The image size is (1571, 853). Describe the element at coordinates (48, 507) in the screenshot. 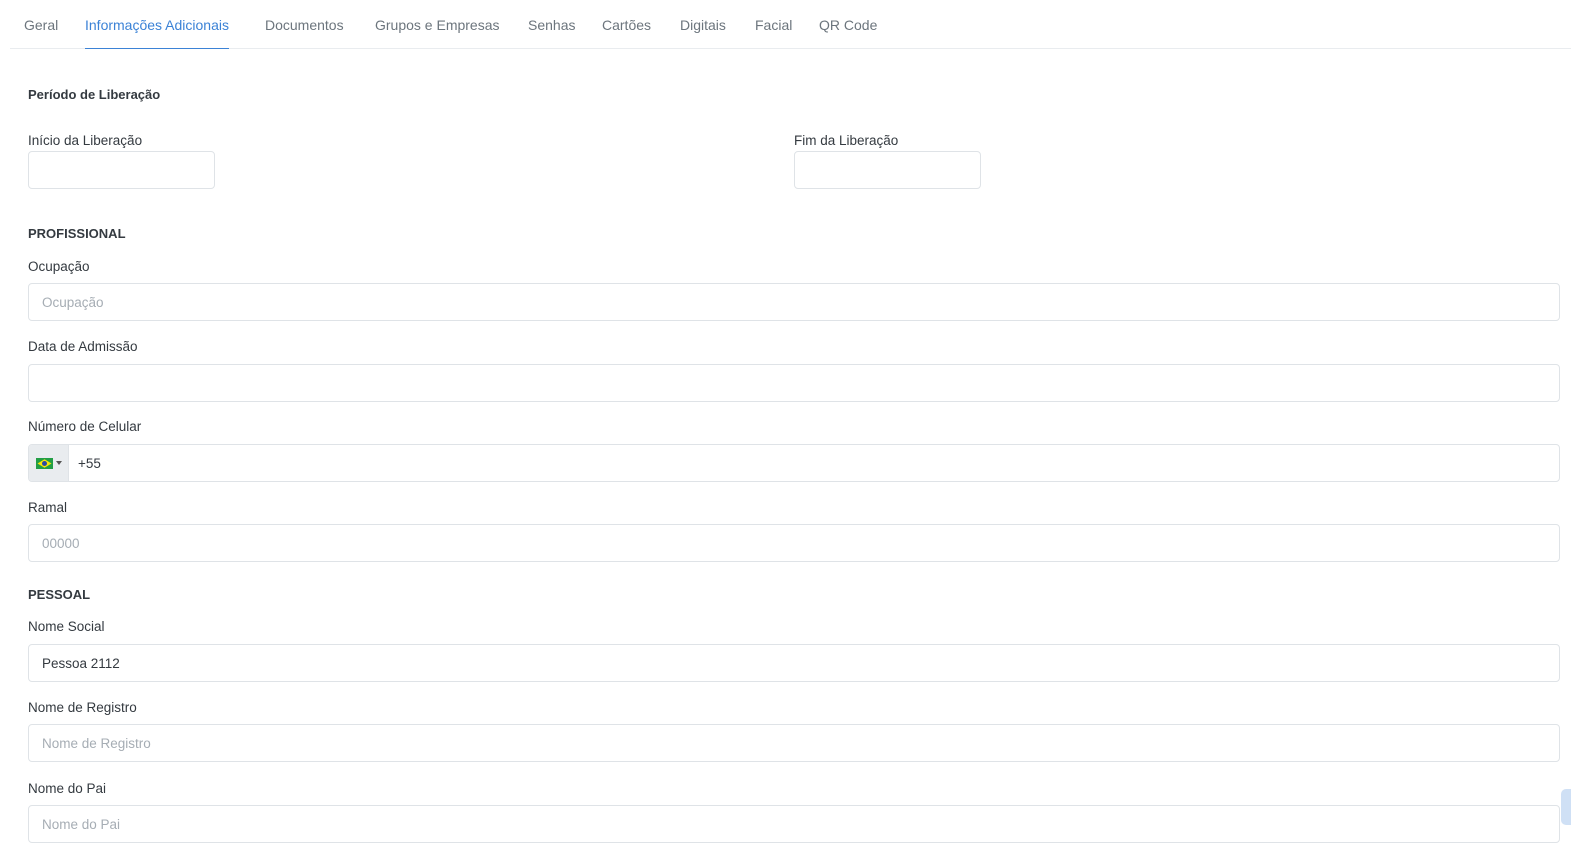

I see `extension-label: Ramal` at that location.